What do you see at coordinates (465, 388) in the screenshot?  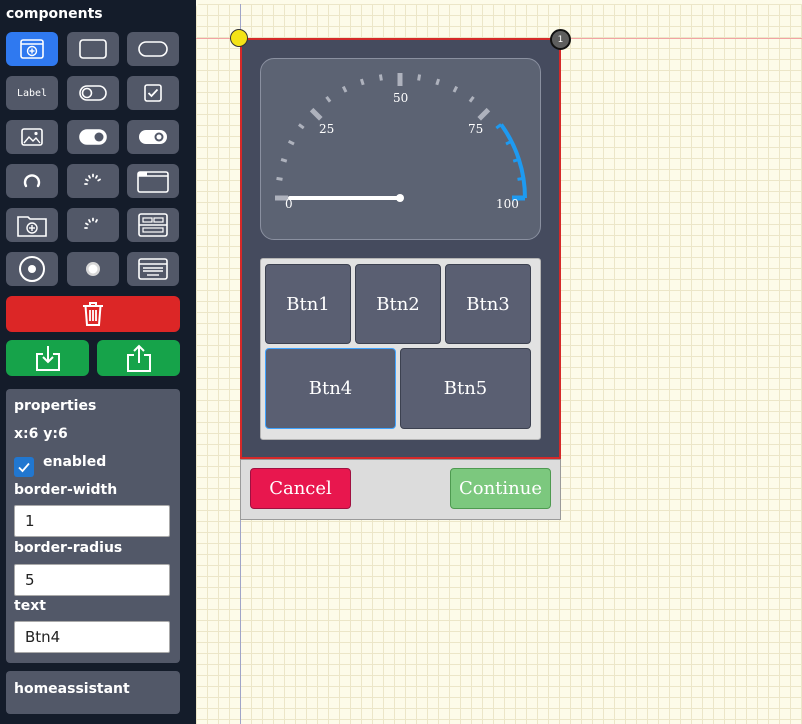 I see `matrix-button-btn5: Btn5` at bounding box center [465, 388].